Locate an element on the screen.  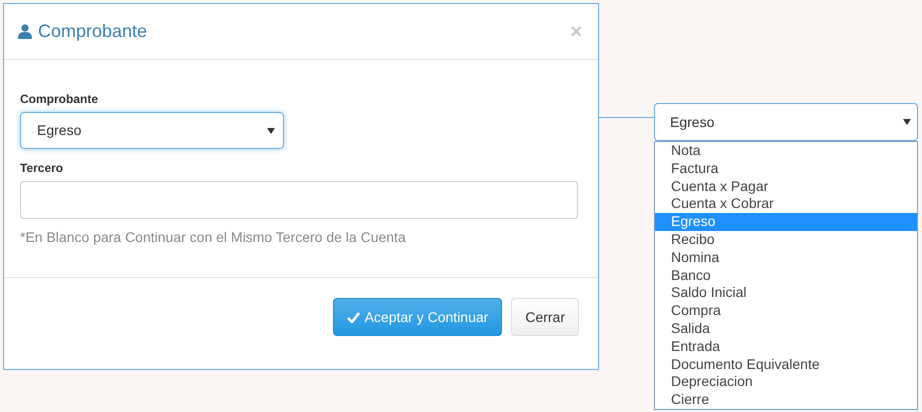
hint-text: *En Blanco para Continuar con el Mismo Tercero de la Cuenta is located at coordinates (213, 237).